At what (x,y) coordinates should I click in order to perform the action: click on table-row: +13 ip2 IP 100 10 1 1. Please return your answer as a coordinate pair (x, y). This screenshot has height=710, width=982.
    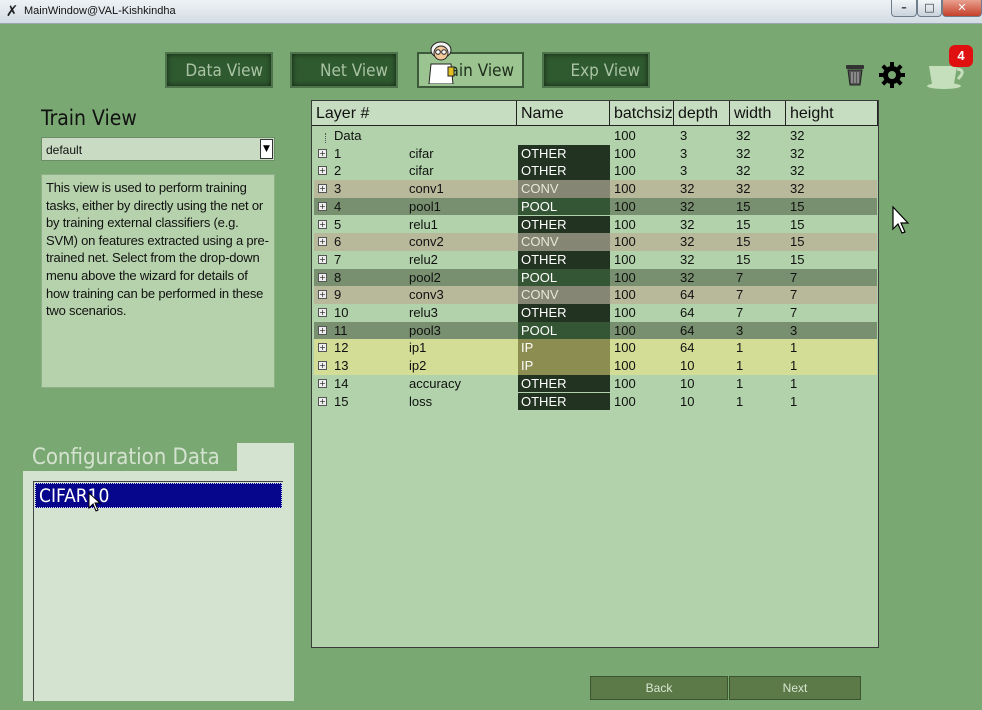
    Looking at the image, I should click on (595, 366).